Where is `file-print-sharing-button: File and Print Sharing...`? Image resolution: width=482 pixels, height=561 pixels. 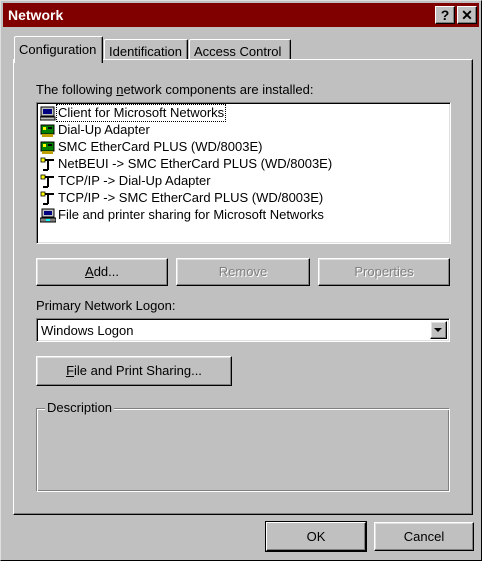 file-print-sharing-button: File and Print Sharing... is located at coordinates (134, 371).